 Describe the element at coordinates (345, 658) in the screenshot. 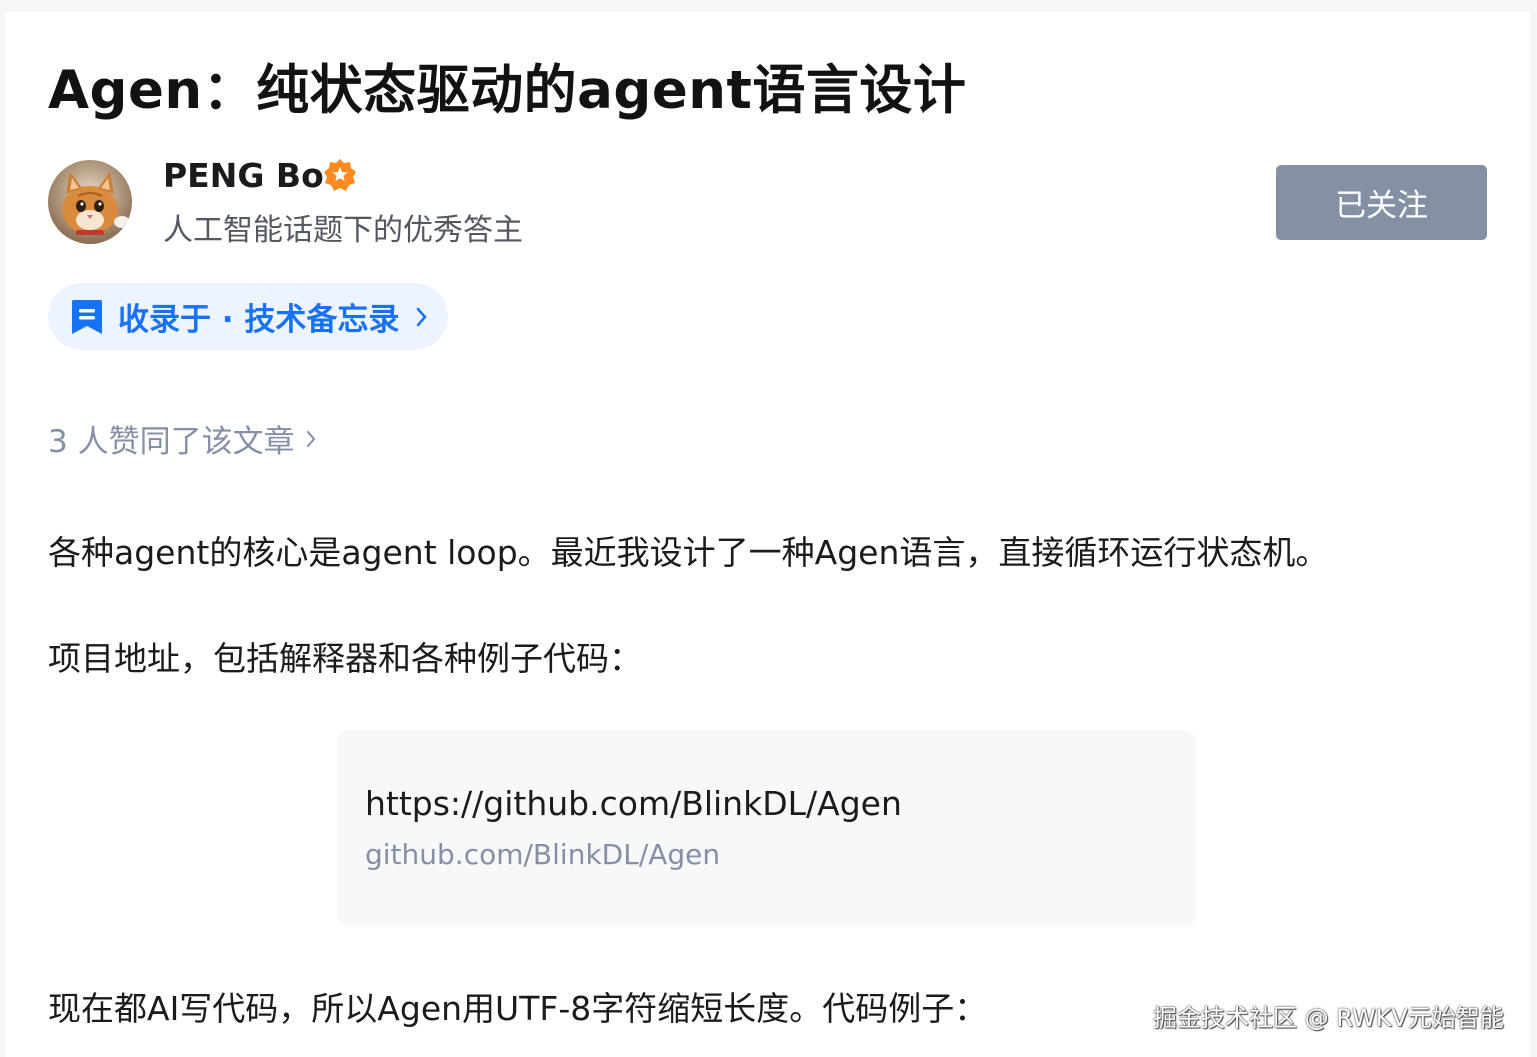

I see `body-paragraph: 项目地址，包括解释器和各种例子代码：` at that location.